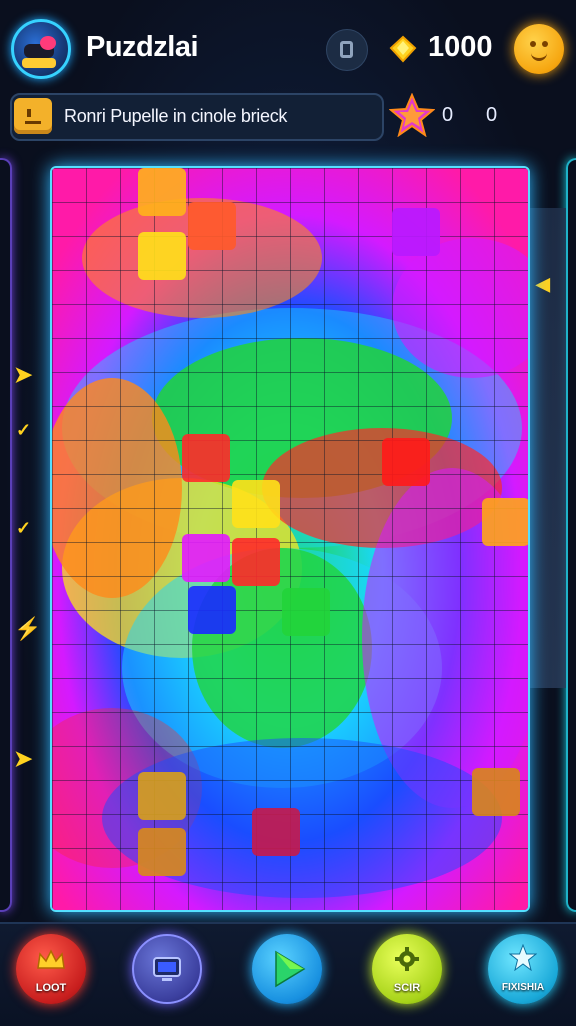  I want to click on left-rail, so click(6, 535).